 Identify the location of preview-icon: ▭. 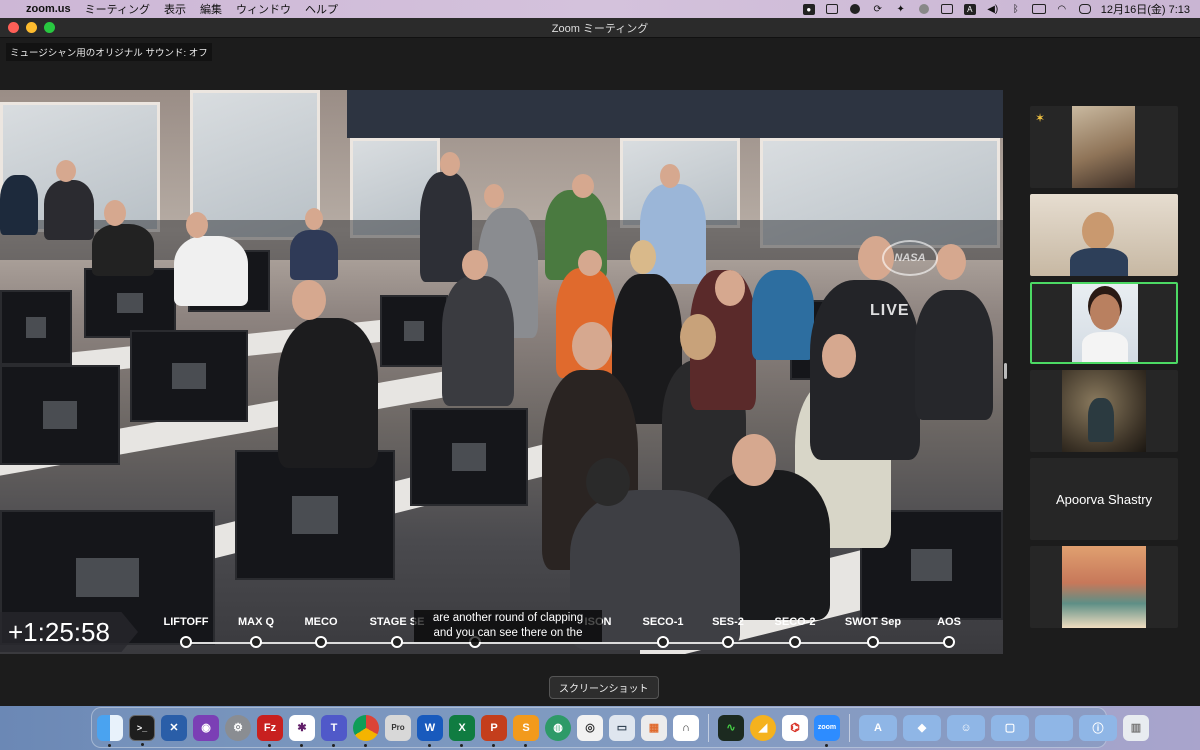
(622, 727).